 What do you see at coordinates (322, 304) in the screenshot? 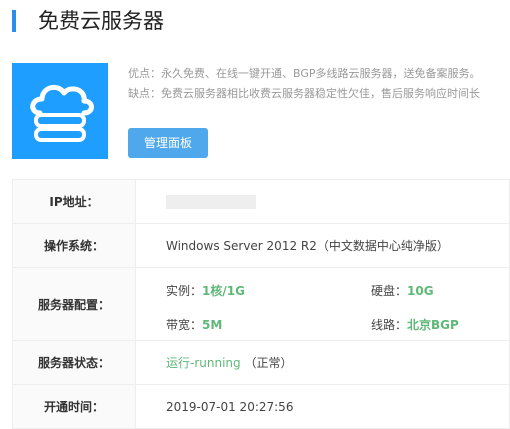
I see `config-value: 实例：1核/1G 硬盘：10G 带宽：5M 线路：北京BGP` at bounding box center [322, 304].